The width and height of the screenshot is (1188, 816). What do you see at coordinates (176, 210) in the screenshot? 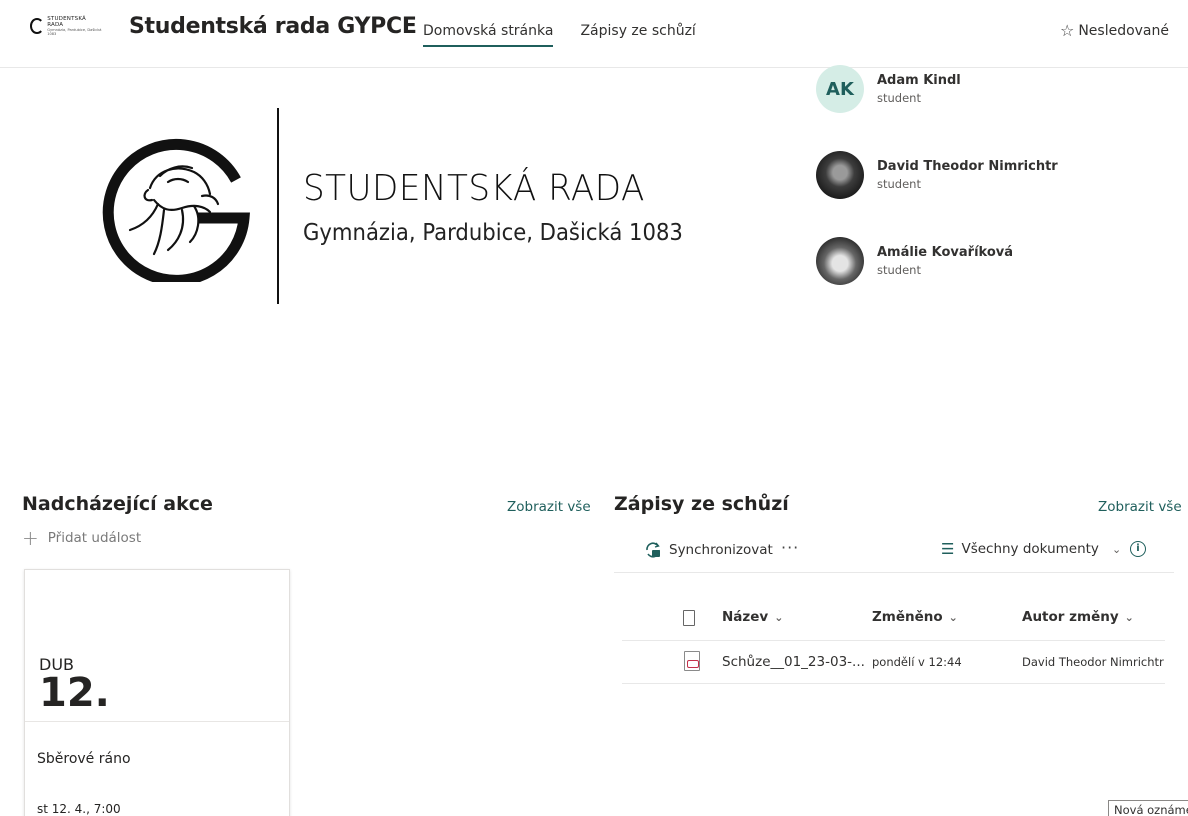
I see `school-crest-icon` at bounding box center [176, 210].